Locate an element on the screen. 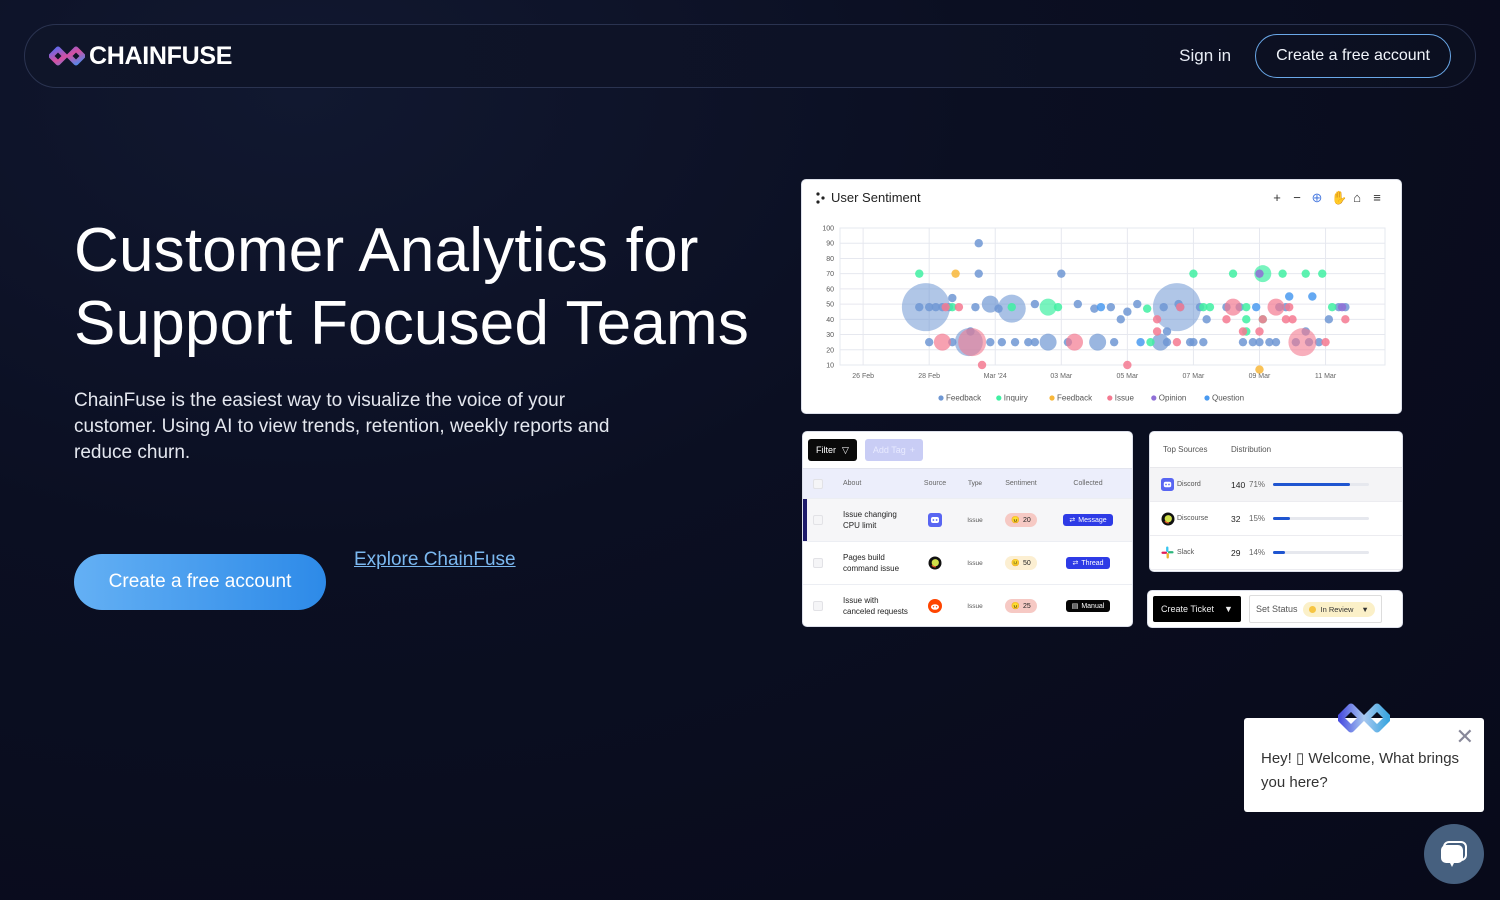 The image size is (1500, 900). hero-create-account-button: Create a free account is located at coordinates (200, 582).